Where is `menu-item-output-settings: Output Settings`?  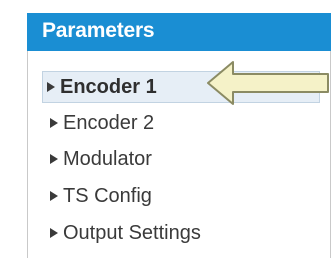 menu-item-output-settings: Output Settings is located at coordinates (186, 233).